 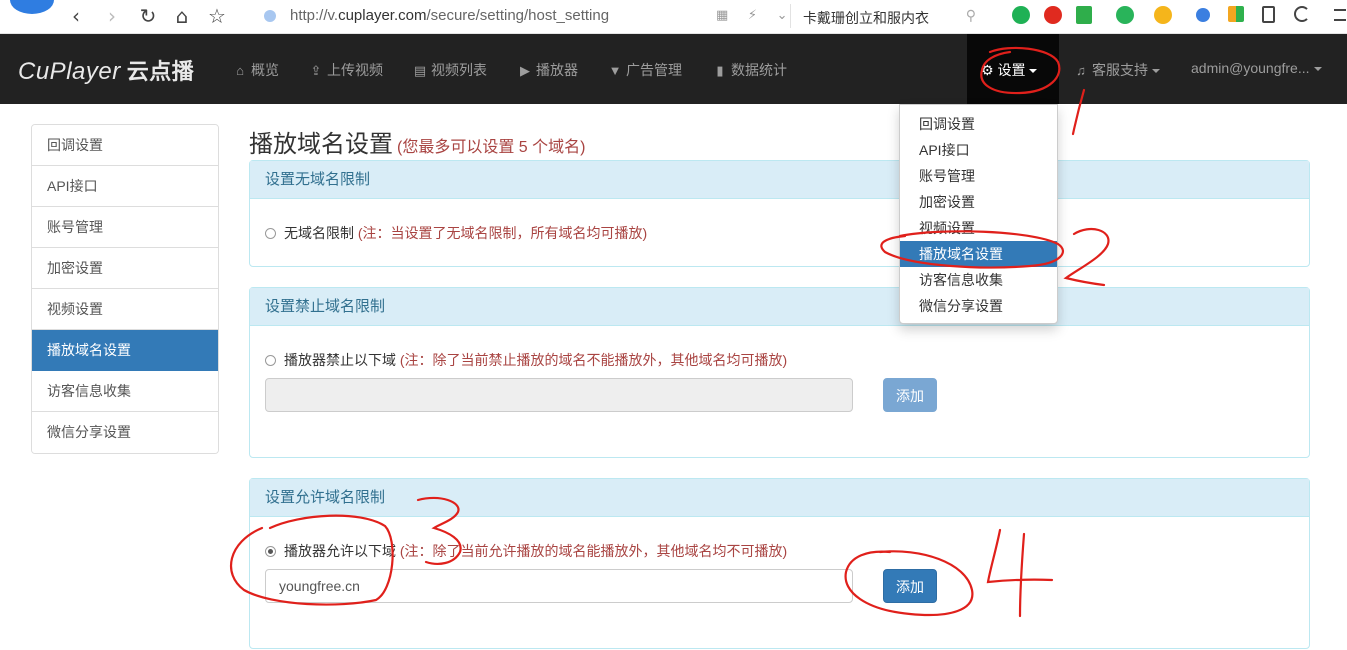 What do you see at coordinates (1340, 15) in the screenshot?
I see `menu-icon` at bounding box center [1340, 15].